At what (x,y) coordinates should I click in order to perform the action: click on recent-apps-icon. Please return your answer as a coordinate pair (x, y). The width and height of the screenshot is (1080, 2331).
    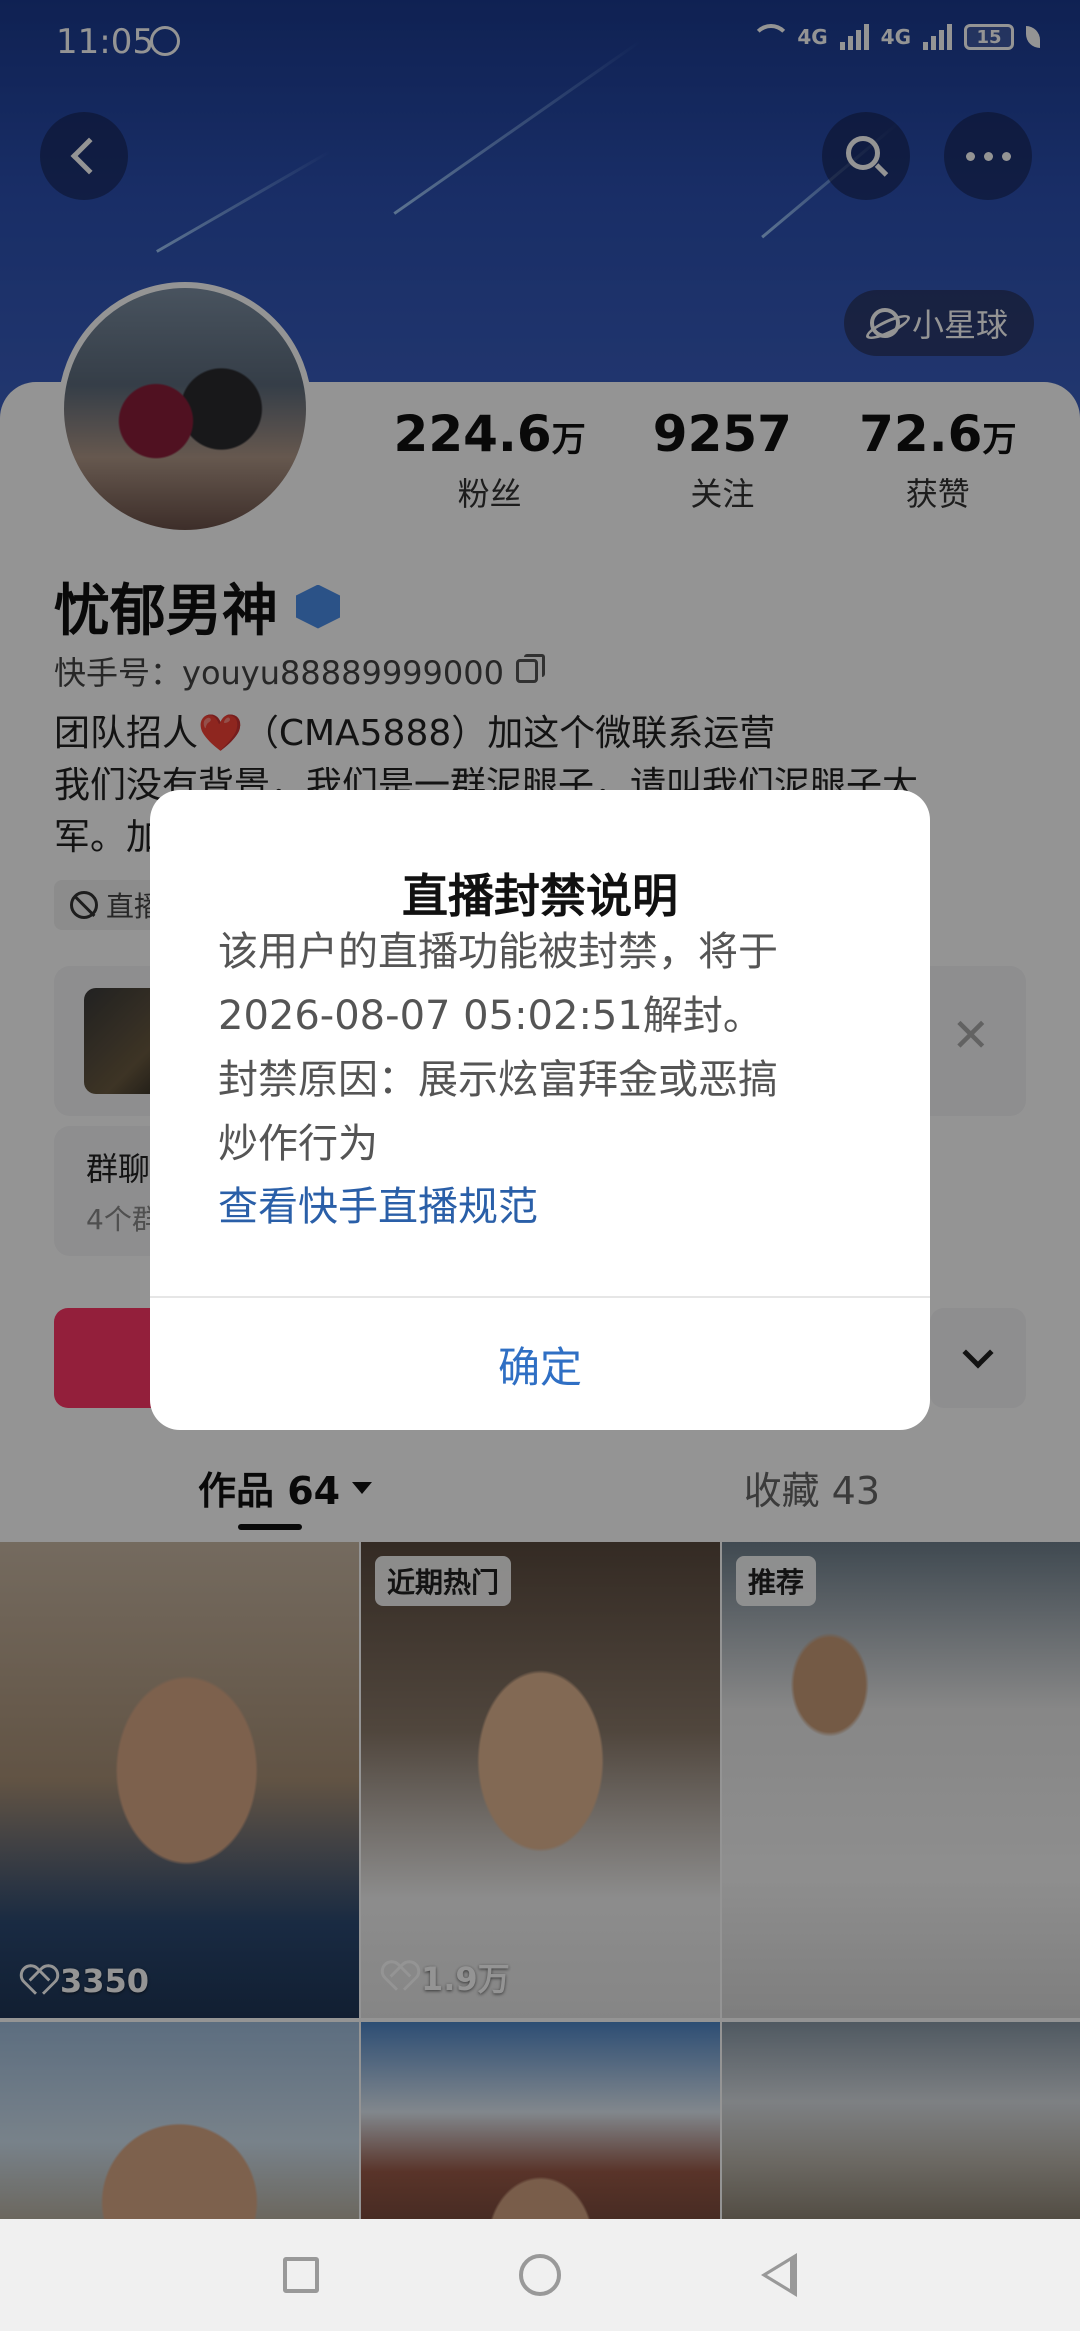
    Looking at the image, I should click on (301, 2275).